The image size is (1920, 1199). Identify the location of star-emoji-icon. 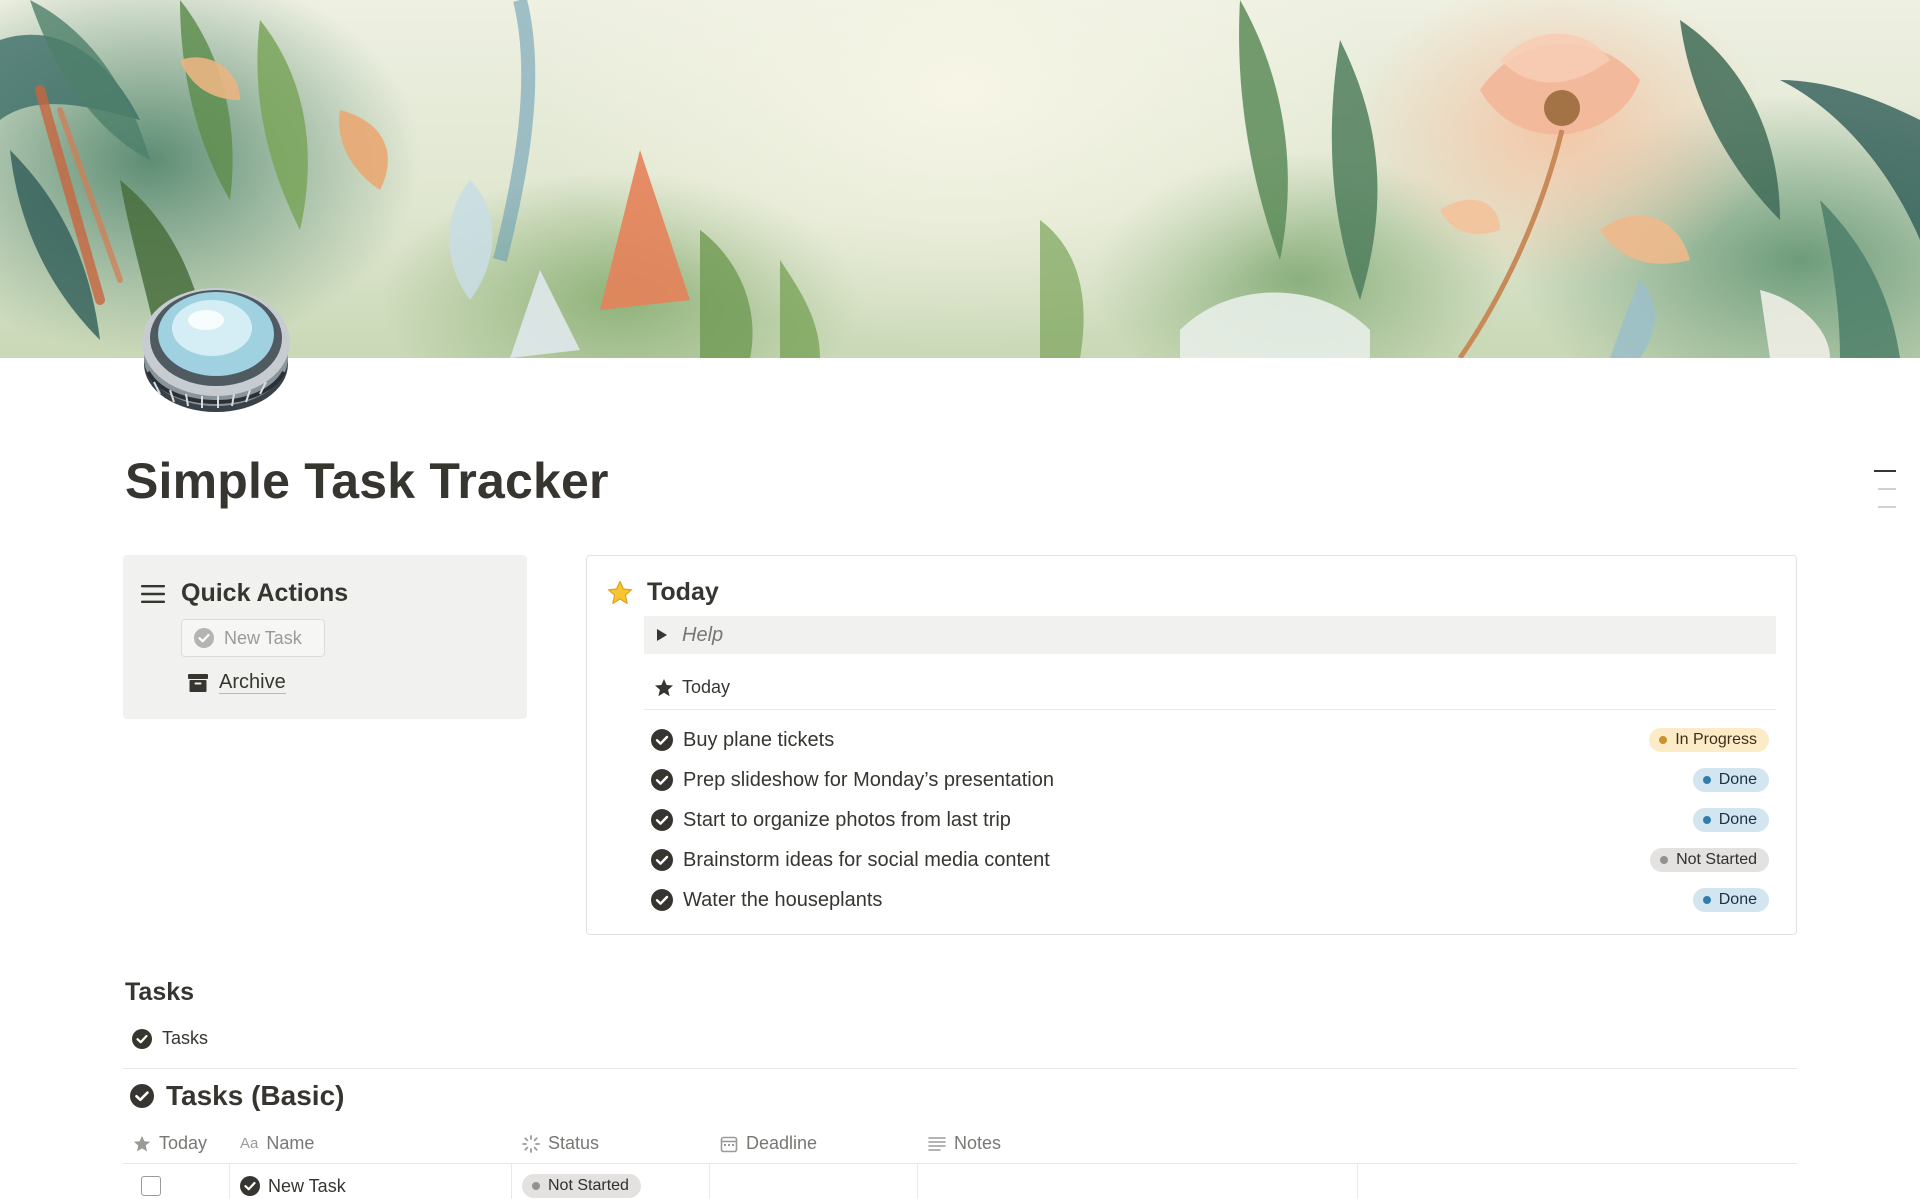
(620, 593).